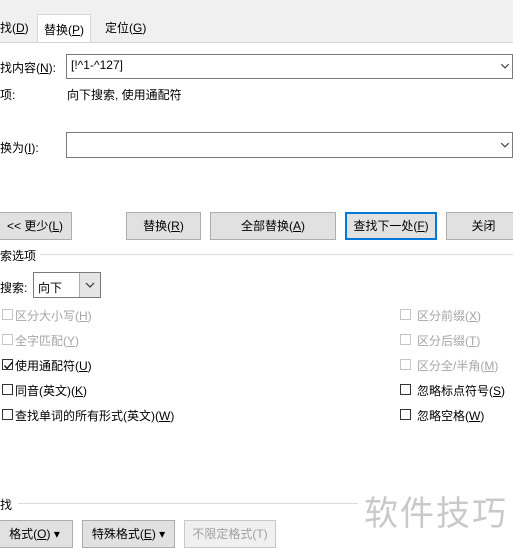 This screenshot has width=513, height=548. I want to click on option-left-label-2: 使用通配符(U), so click(53, 365).